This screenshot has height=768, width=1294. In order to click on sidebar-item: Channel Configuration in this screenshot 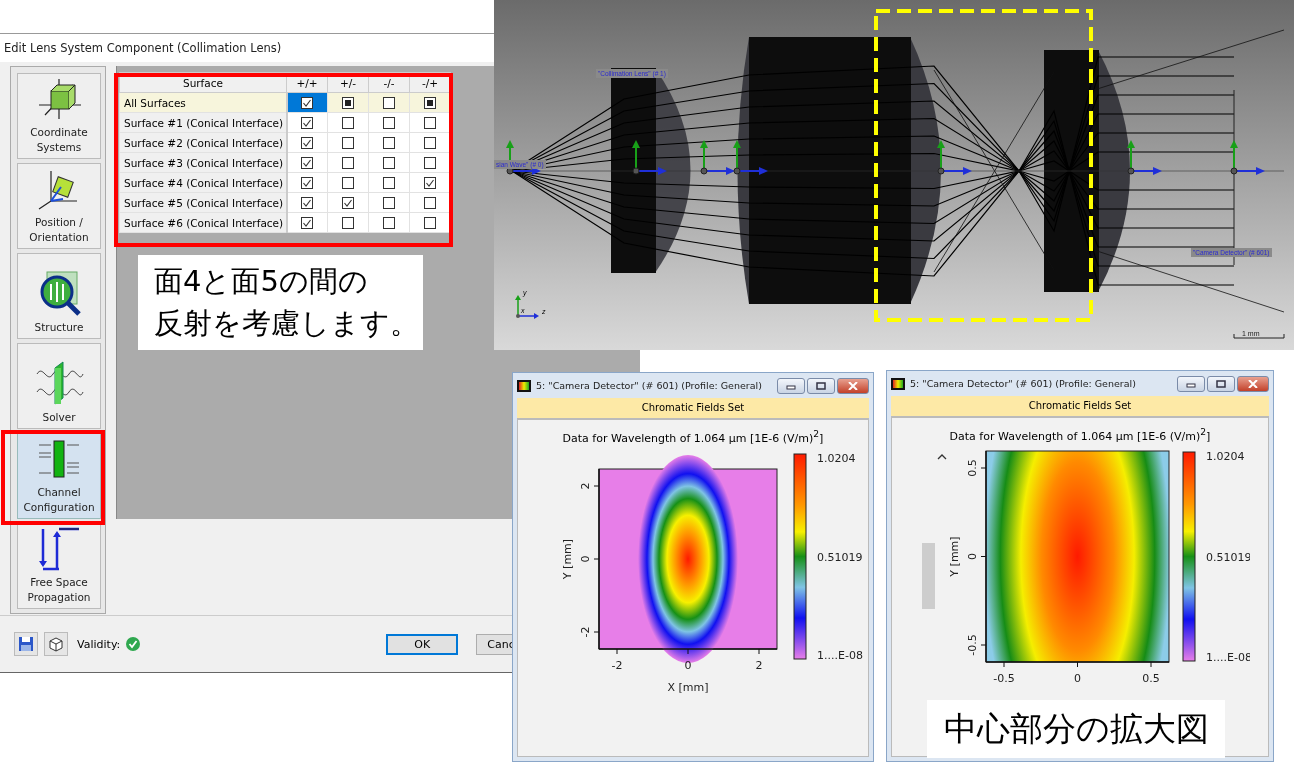, I will do `click(59, 476)`.